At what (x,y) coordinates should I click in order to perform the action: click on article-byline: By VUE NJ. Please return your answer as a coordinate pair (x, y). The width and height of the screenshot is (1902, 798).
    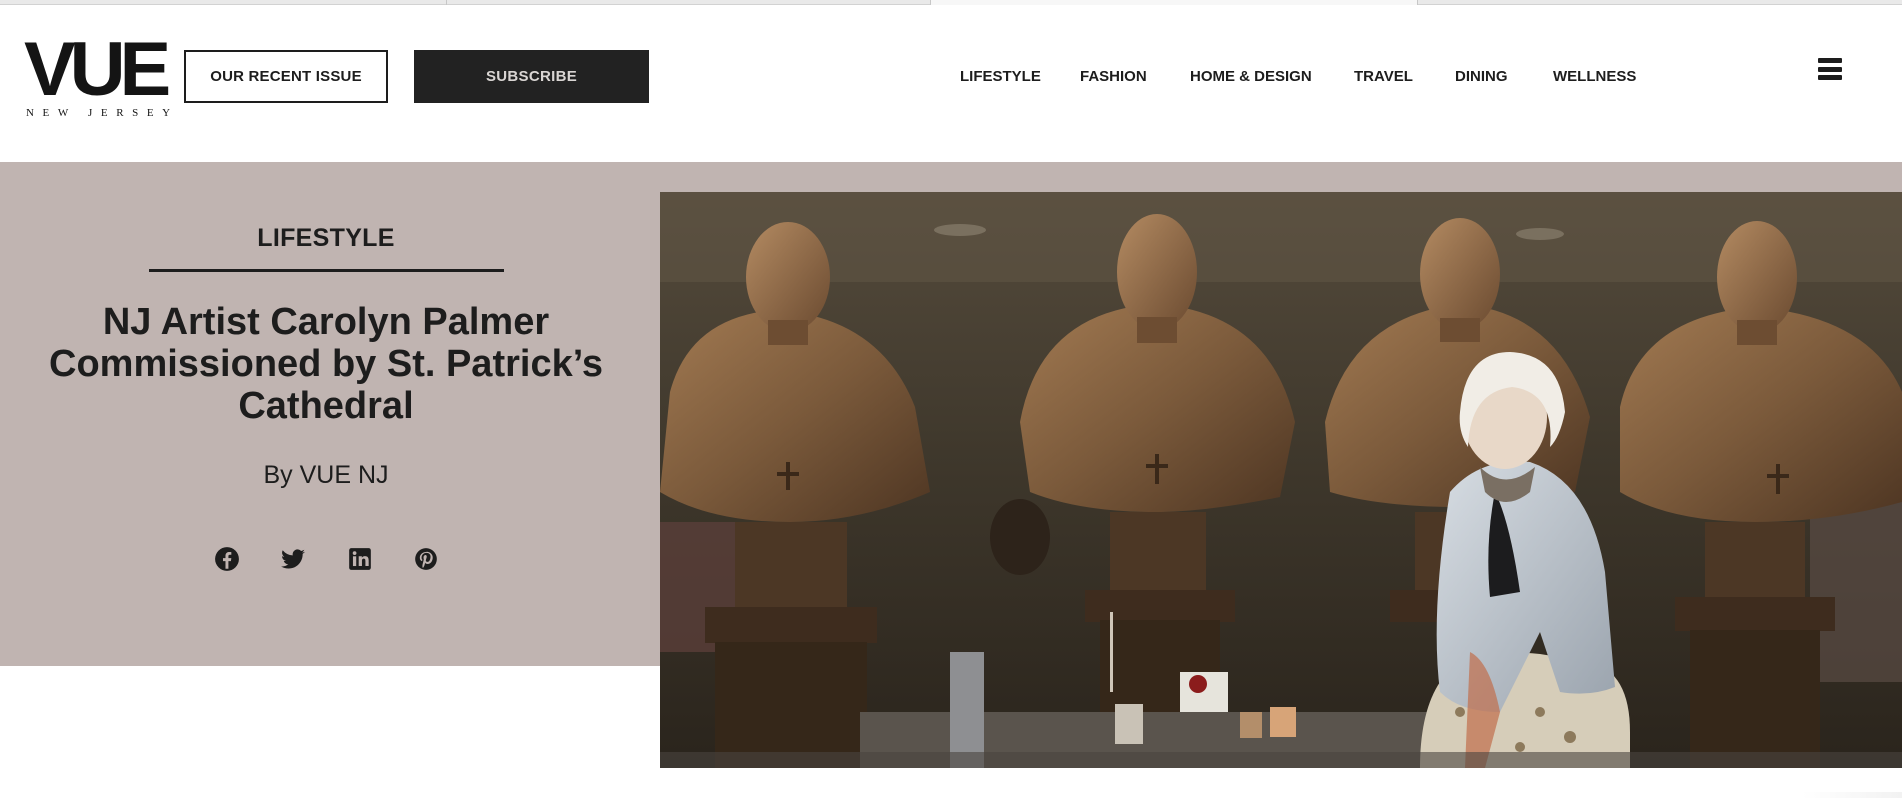
    Looking at the image, I should click on (326, 475).